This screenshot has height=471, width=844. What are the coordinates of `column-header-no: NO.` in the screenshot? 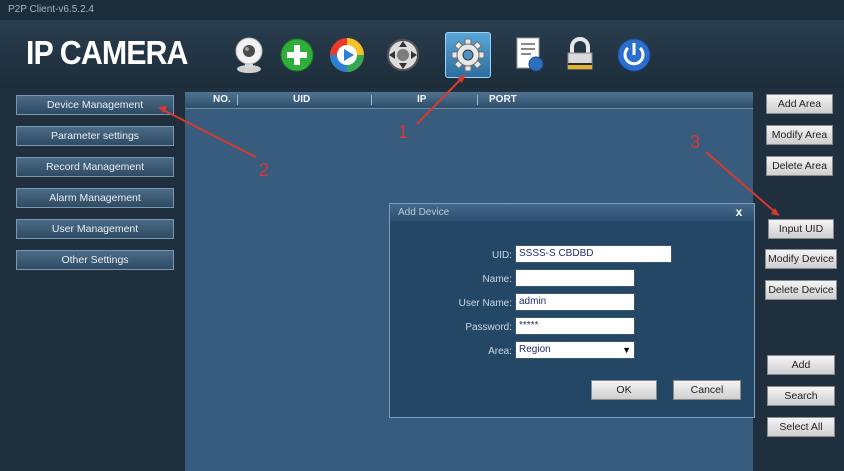 It's located at (222, 100).